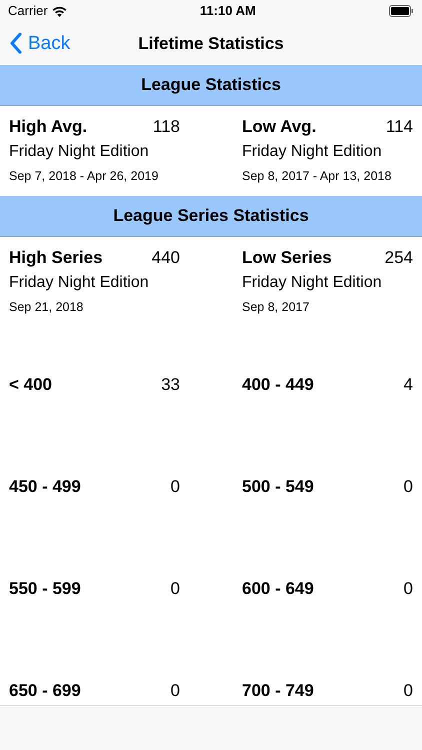 This screenshot has width=422, height=750. Describe the element at coordinates (278, 385) in the screenshot. I see `series-range-label: 400 - 449` at that location.